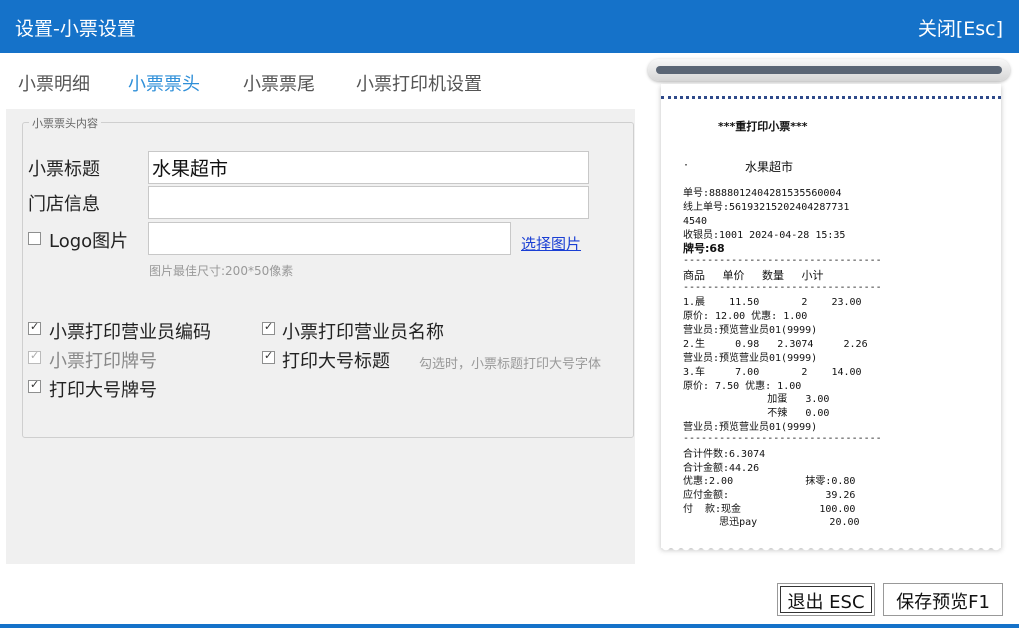  What do you see at coordinates (771, 523) in the screenshot?
I see `receipt-total-line: 思迅pay 20.00` at bounding box center [771, 523].